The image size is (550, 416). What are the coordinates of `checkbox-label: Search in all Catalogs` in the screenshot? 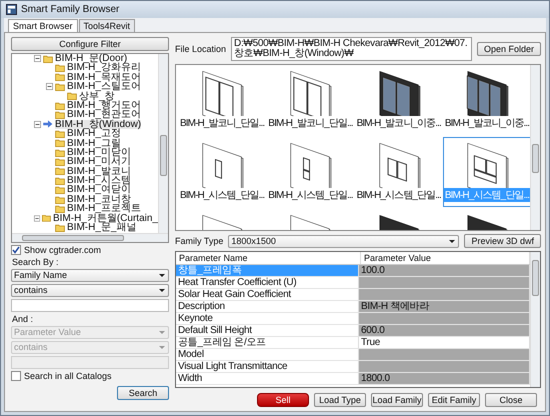 It's located at (68, 376).